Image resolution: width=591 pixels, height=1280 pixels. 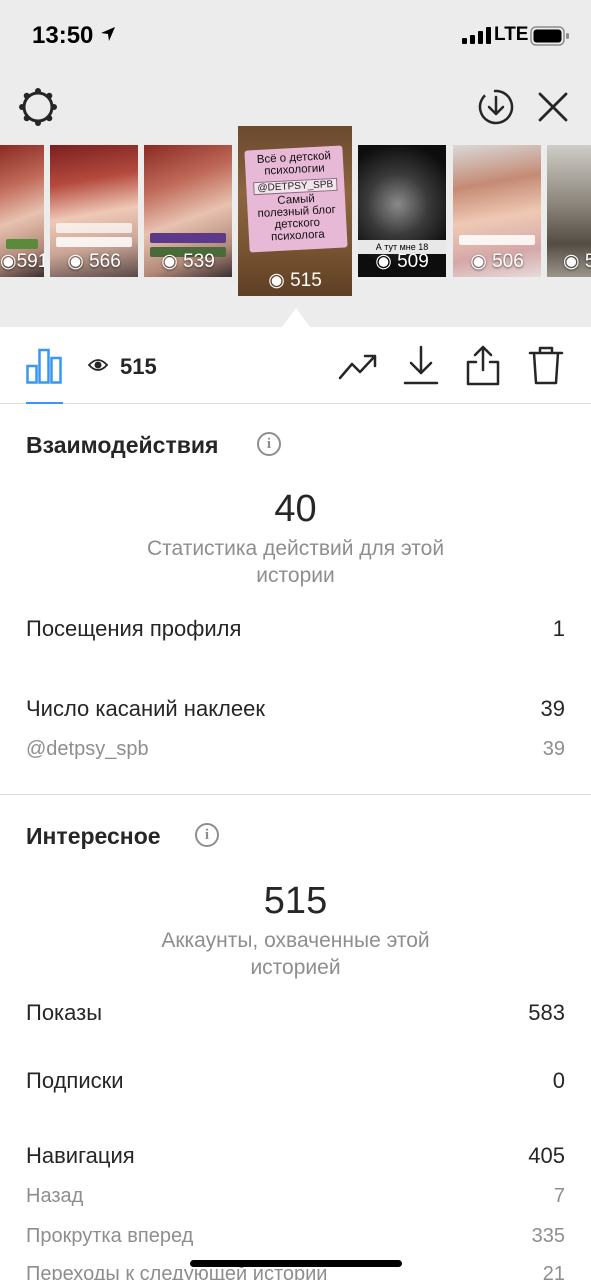 What do you see at coordinates (93, 836) in the screenshot?
I see `discovery-title: Интересное` at bounding box center [93, 836].